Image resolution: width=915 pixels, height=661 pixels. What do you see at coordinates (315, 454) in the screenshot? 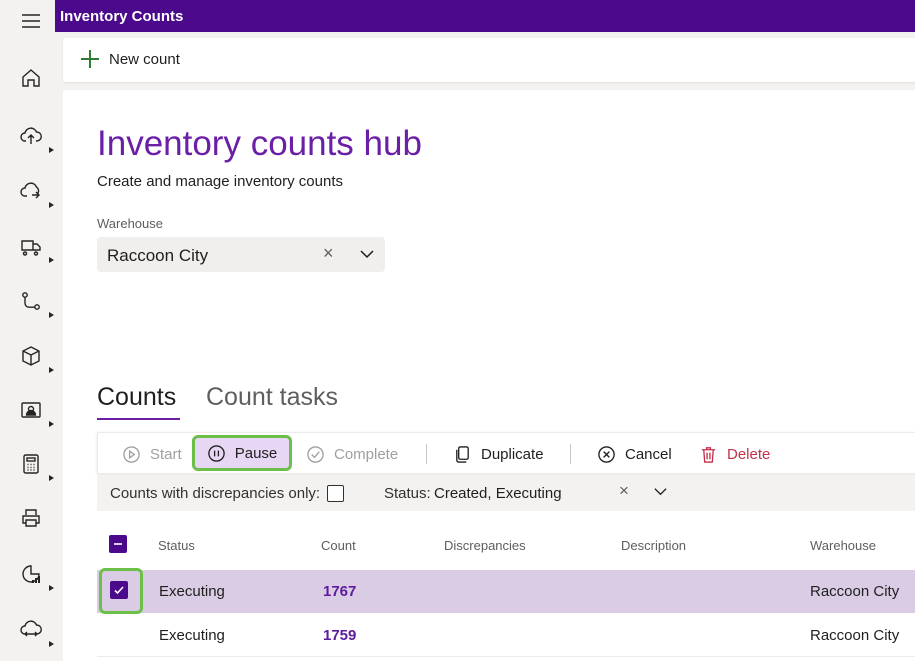
I see `checkmark-circle-icon` at bounding box center [315, 454].